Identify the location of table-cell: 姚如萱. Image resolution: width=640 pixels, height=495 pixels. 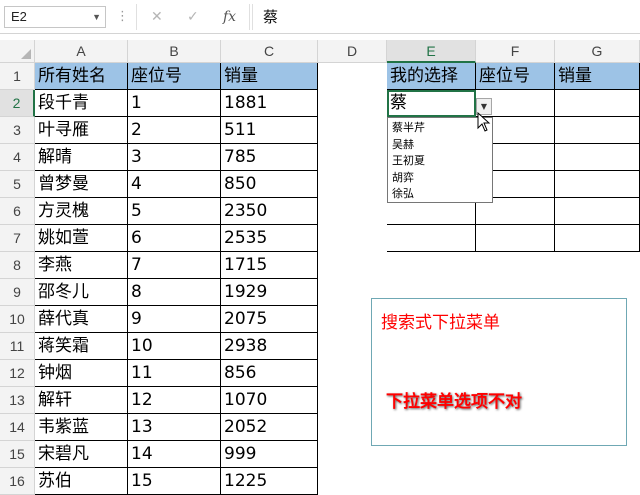
(81, 238).